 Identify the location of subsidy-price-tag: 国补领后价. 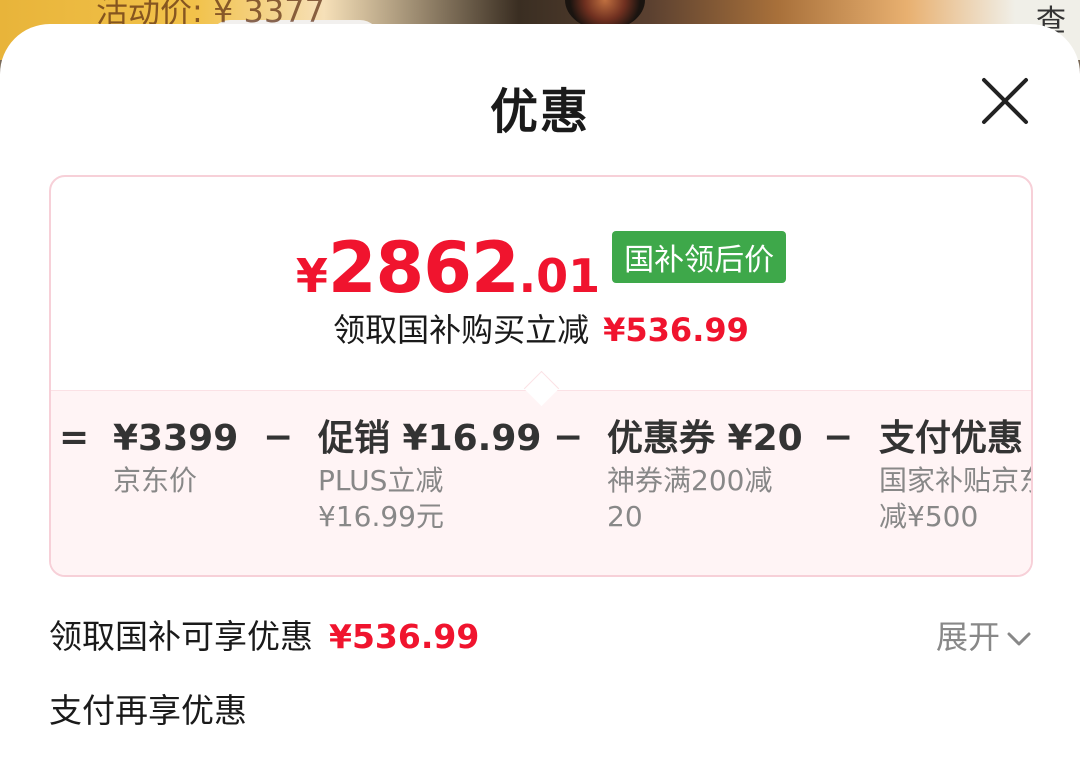
(699, 257).